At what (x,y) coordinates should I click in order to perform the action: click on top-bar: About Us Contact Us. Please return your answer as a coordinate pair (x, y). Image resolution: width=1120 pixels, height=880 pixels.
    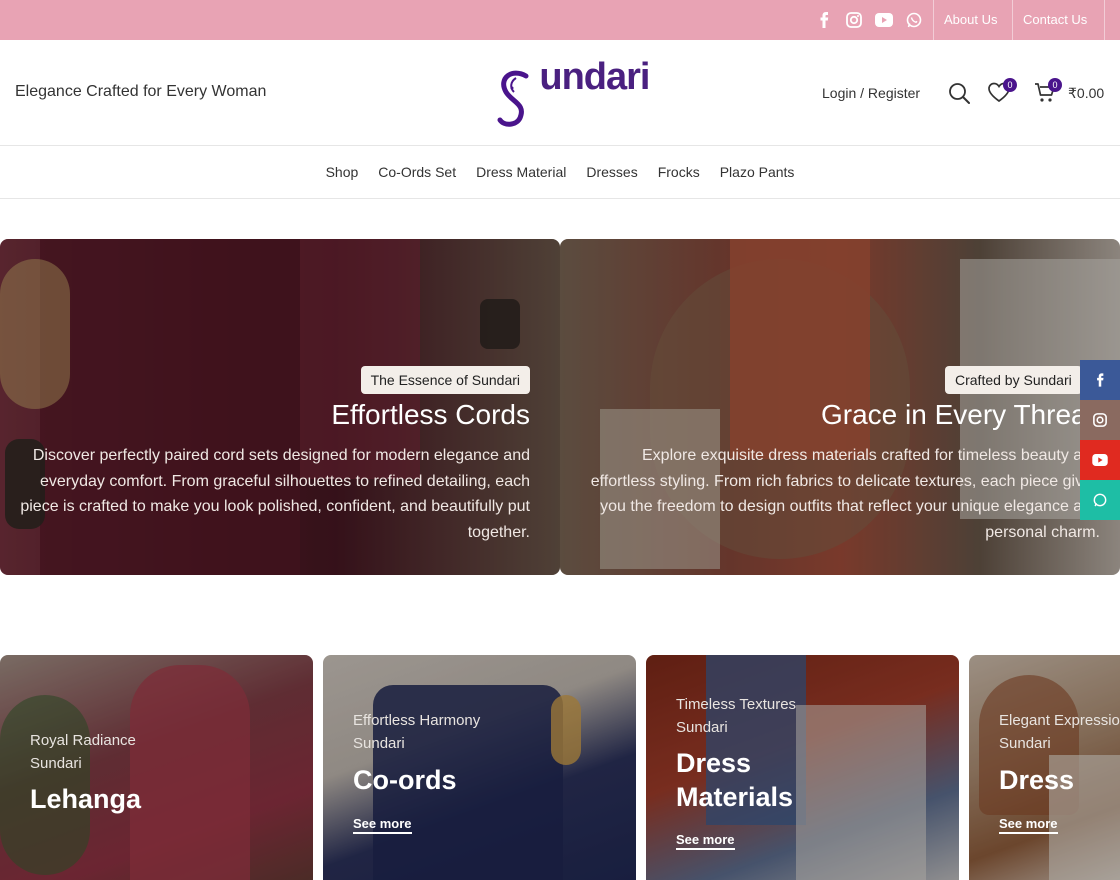
    Looking at the image, I should click on (560, 20).